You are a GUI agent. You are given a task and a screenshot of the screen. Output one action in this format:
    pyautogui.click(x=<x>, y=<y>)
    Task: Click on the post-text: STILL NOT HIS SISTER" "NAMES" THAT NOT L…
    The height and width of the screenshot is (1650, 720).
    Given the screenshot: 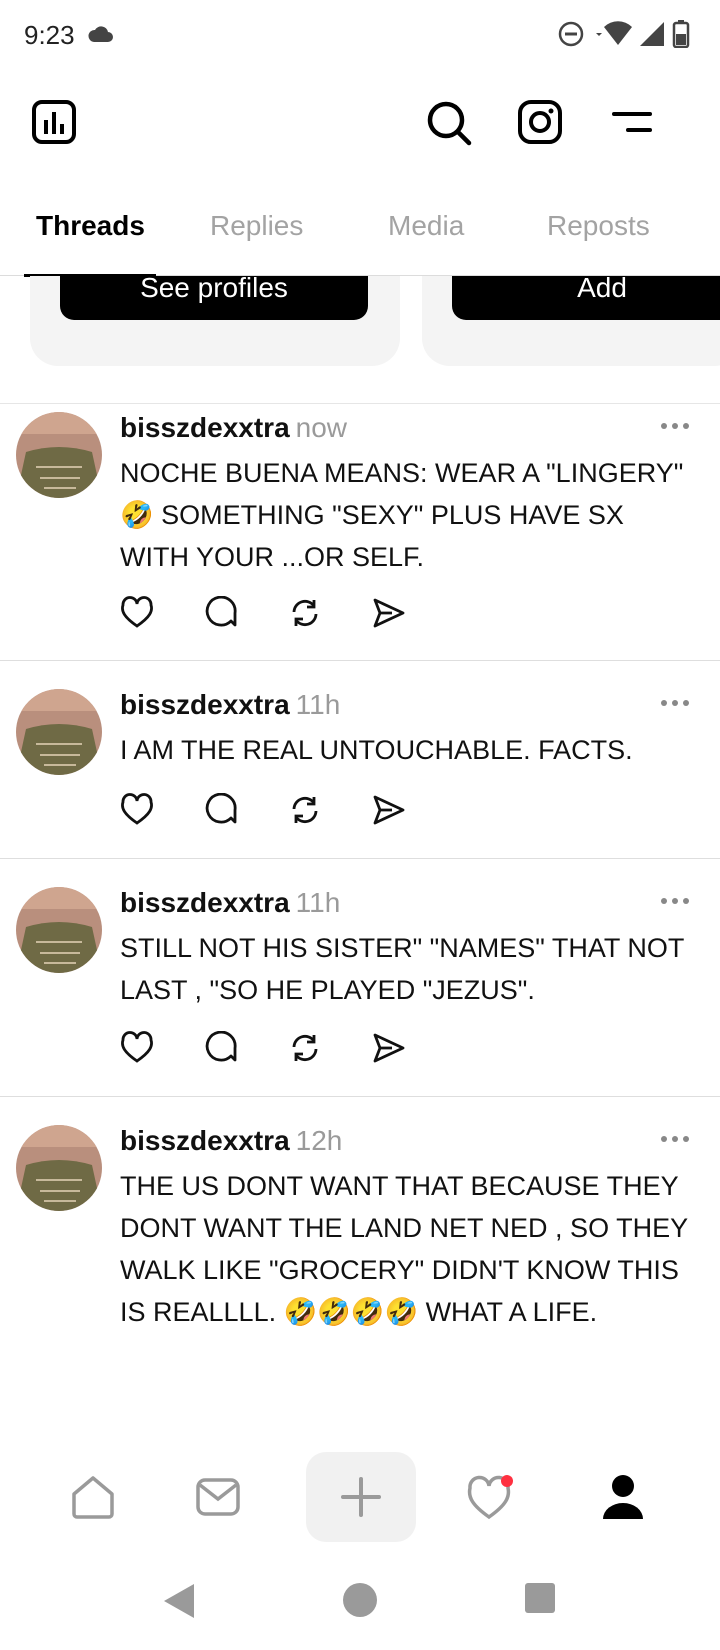 What is the action you would take?
    pyautogui.click(x=402, y=969)
    